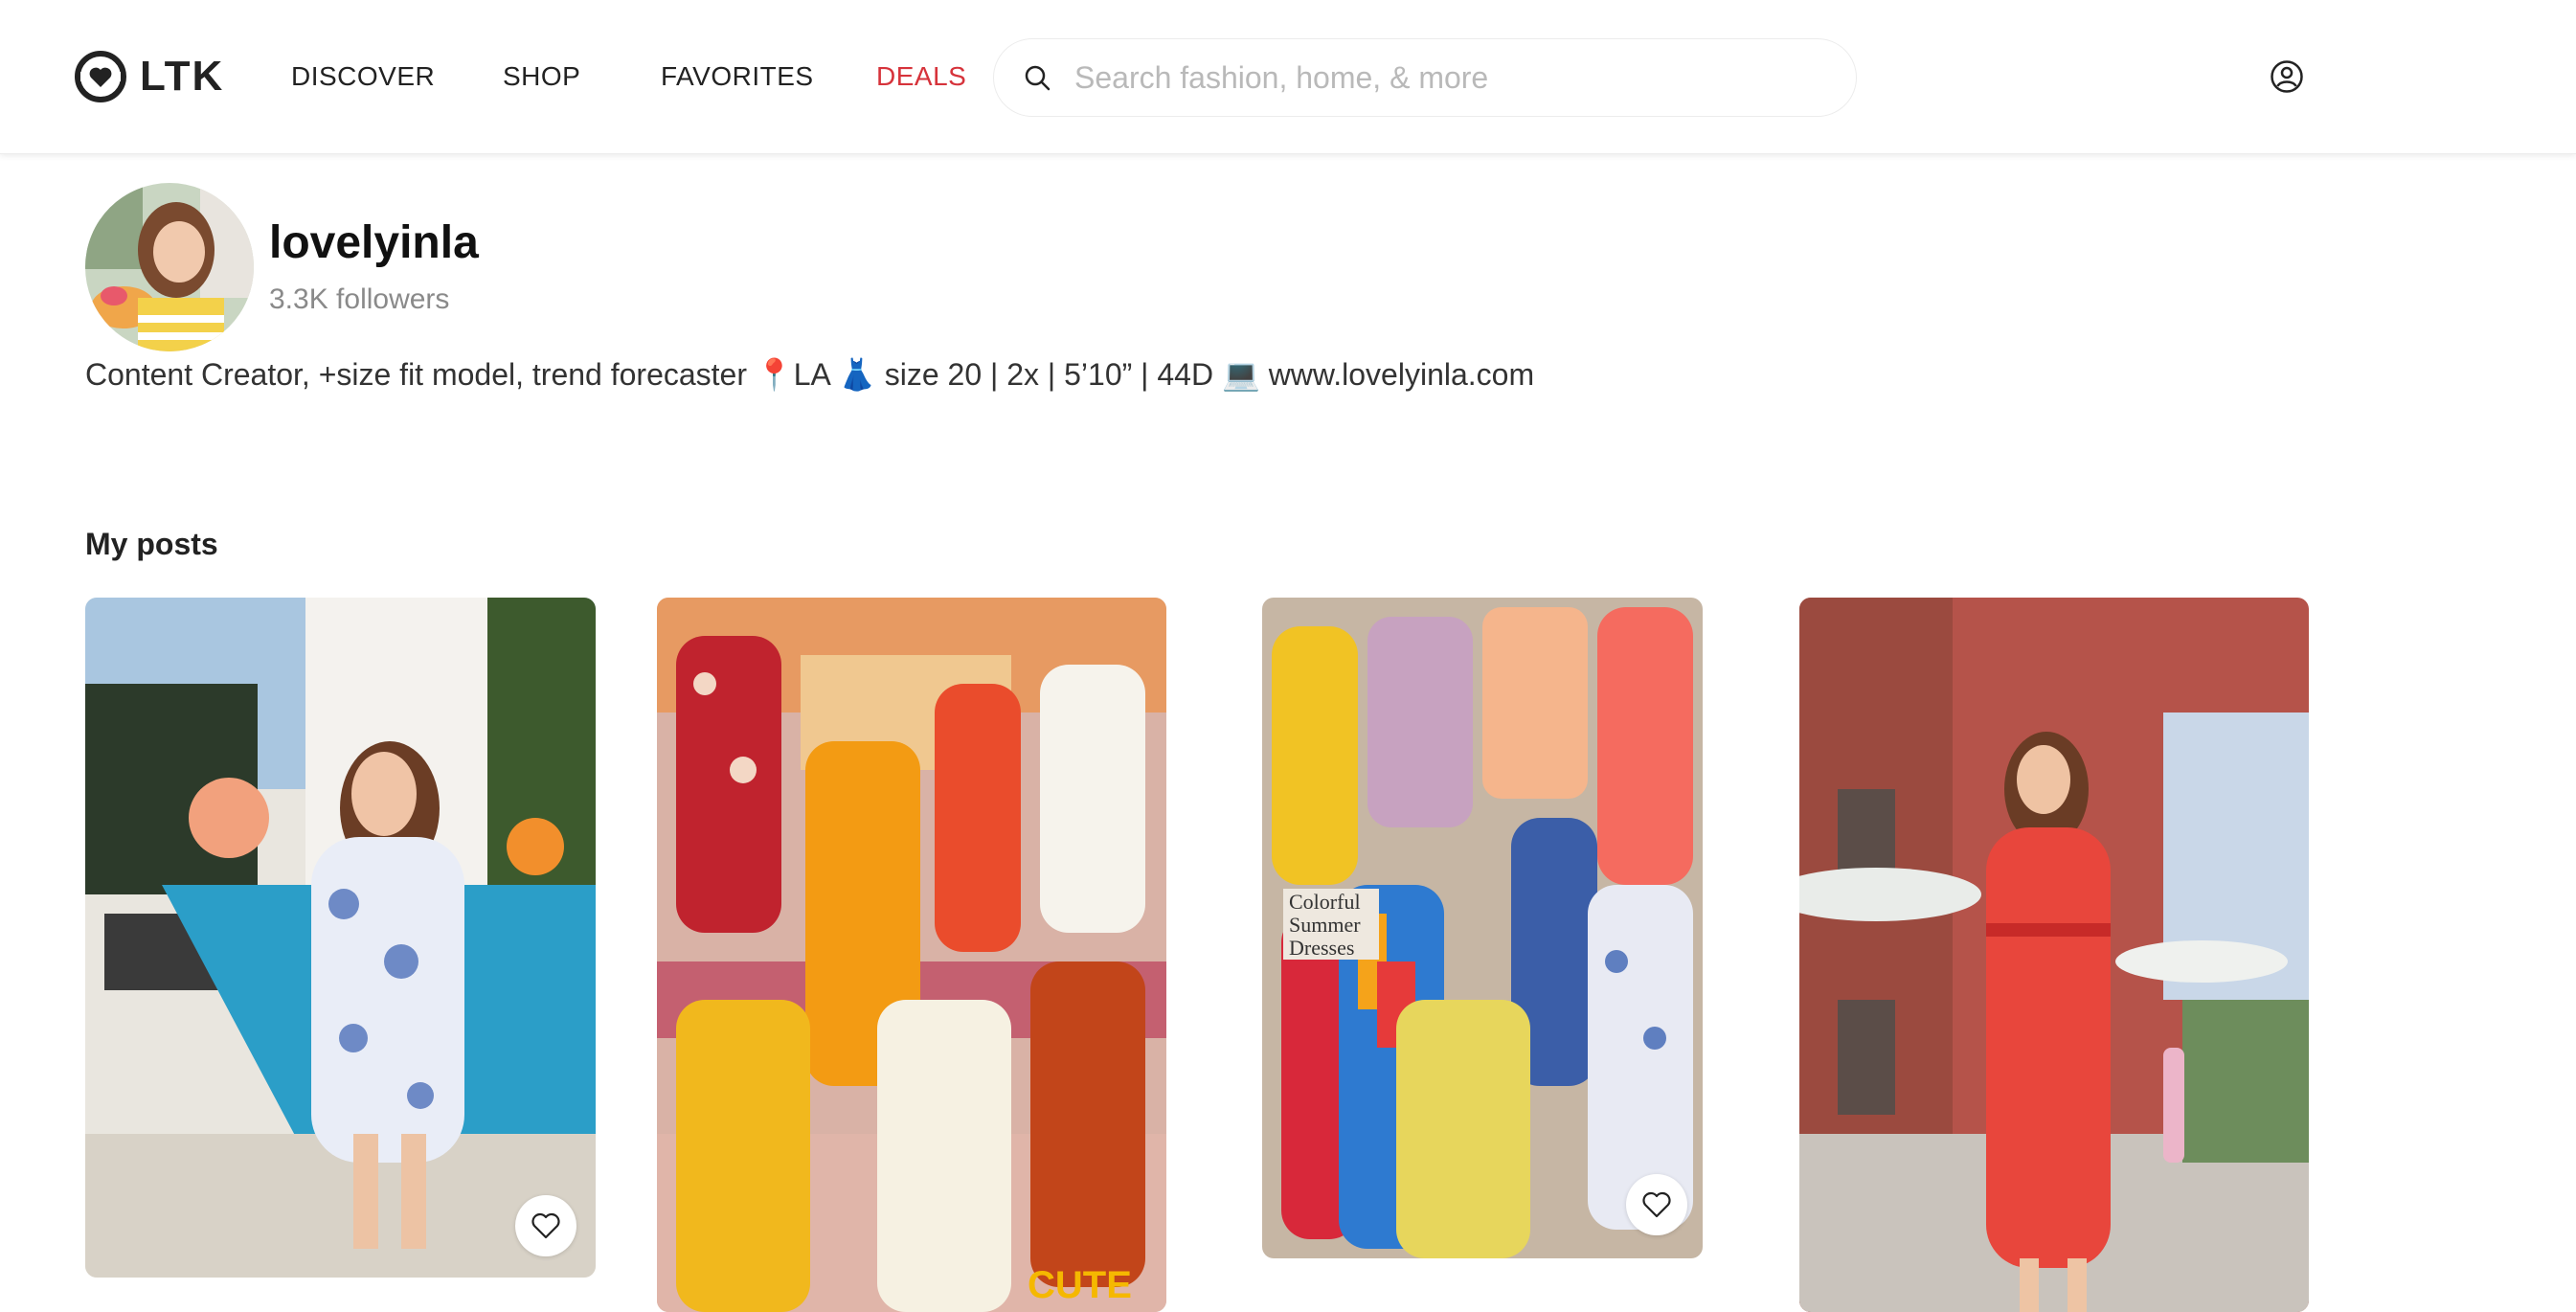 This screenshot has width=2576, height=1312. Describe the element at coordinates (182, 76) in the screenshot. I see `logo-text: LTK` at that location.